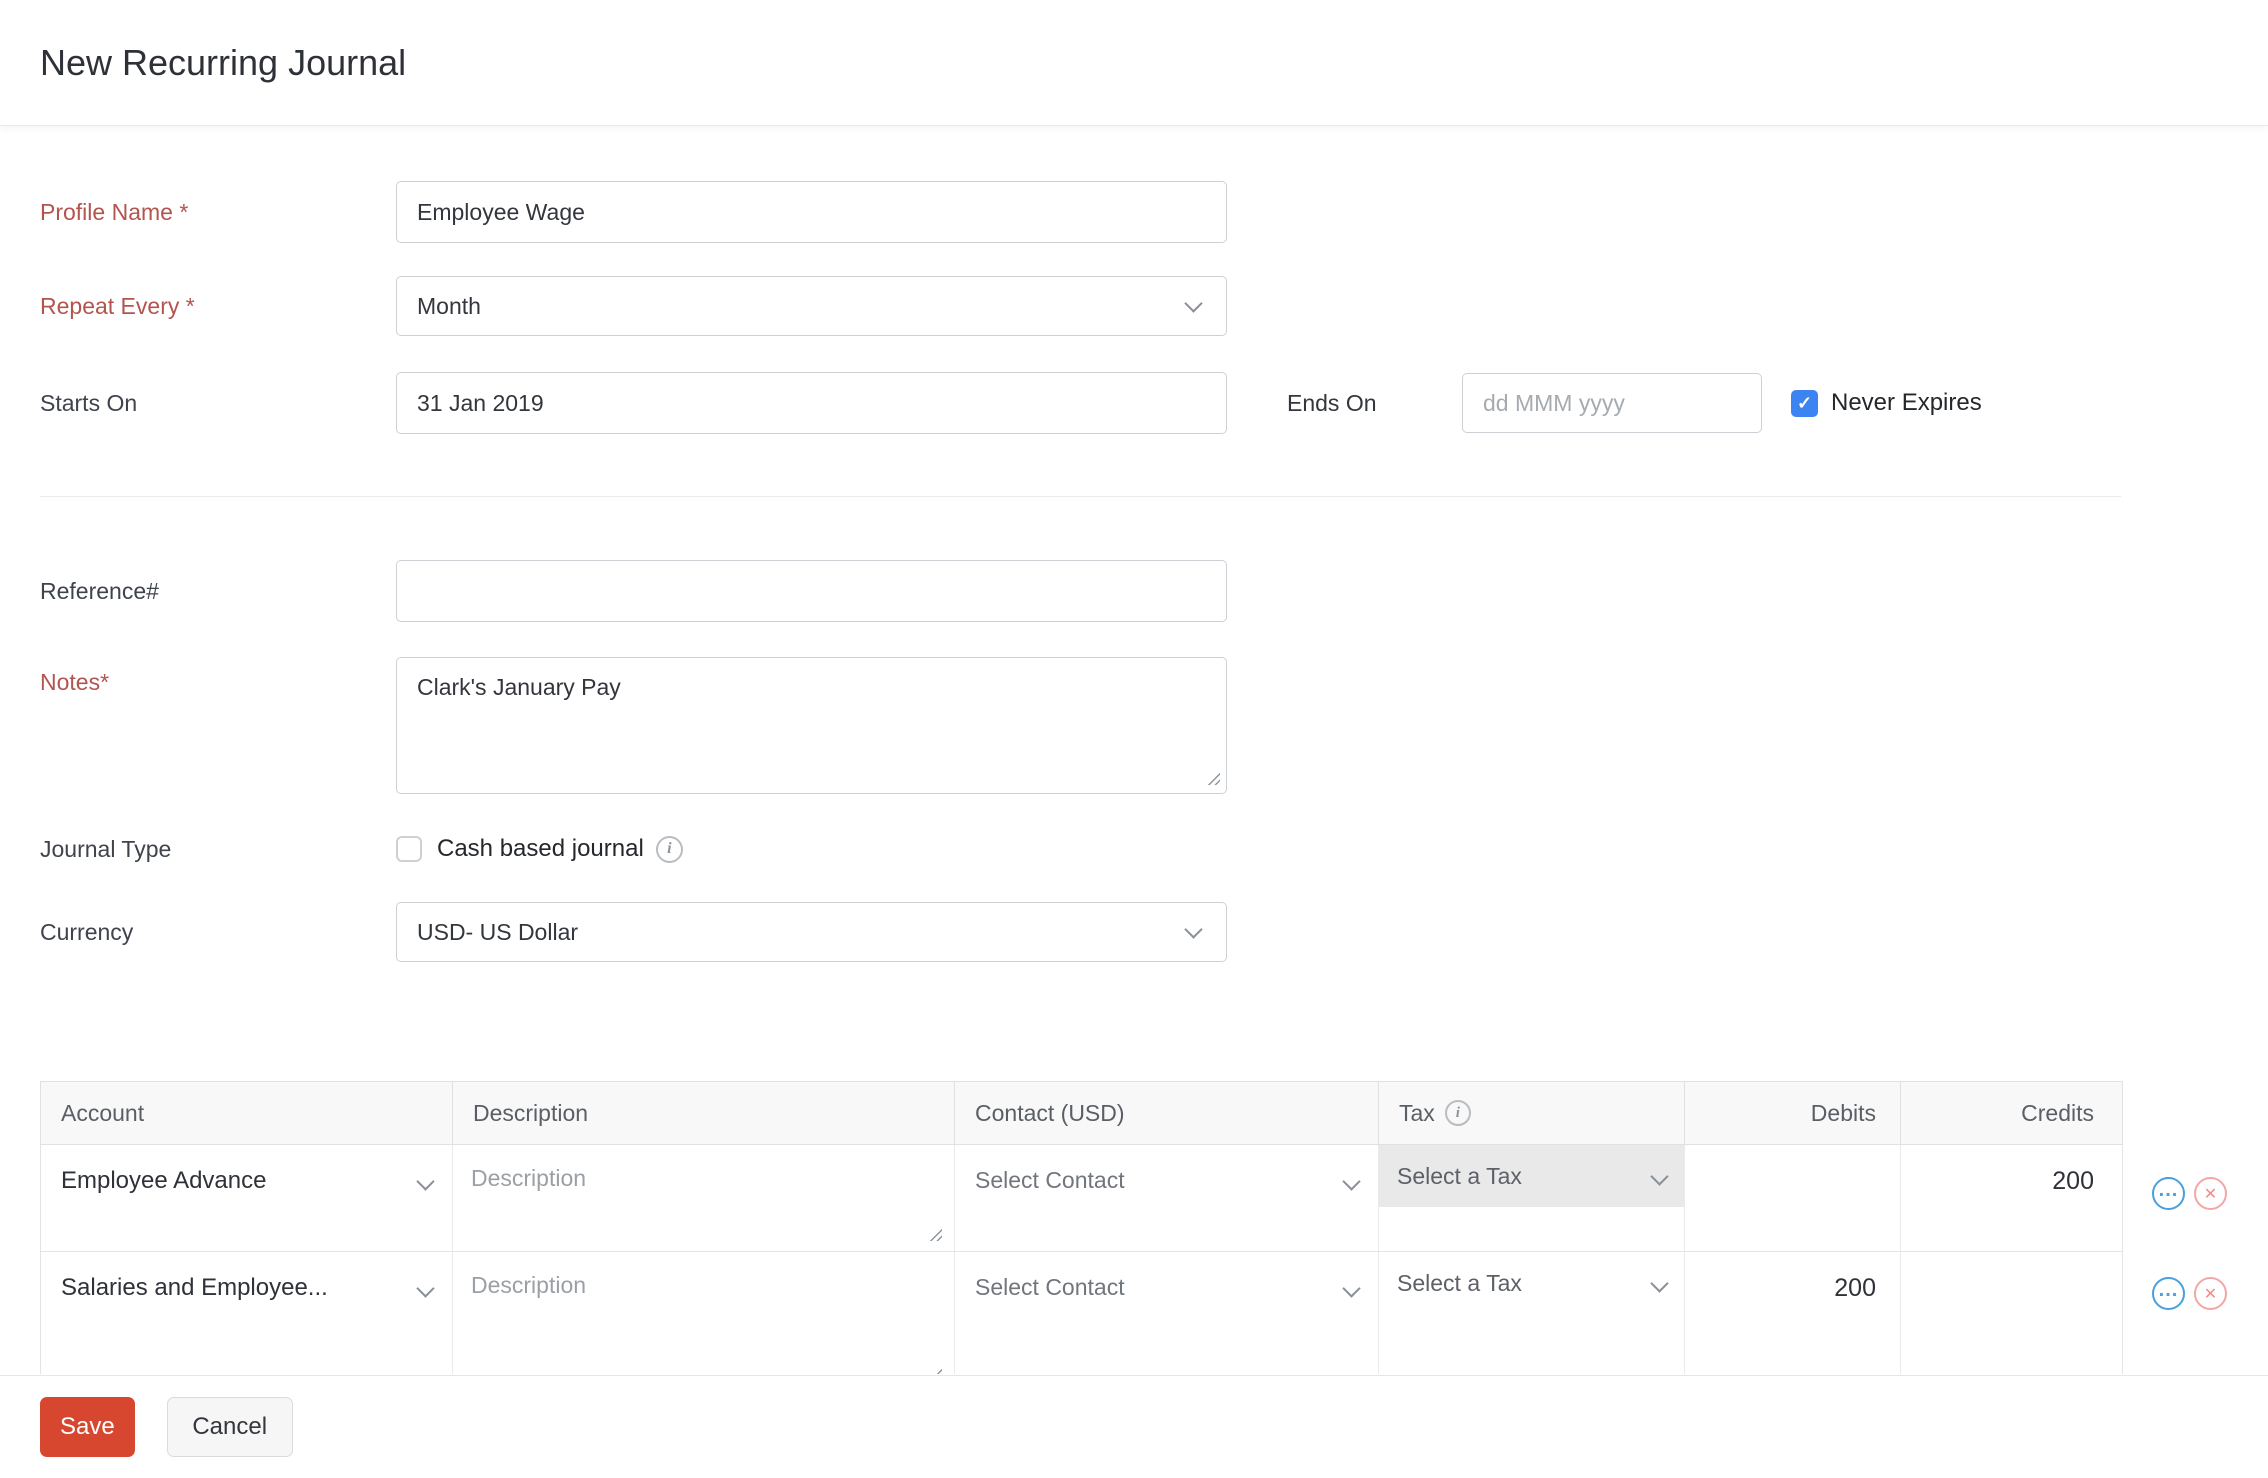 Image resolution: width=2268 pixels, height=1478 pixels. What do you see at coordinates (229, 1427) in the screenshot?
I see `cancel-button: Cancel` at bounding box center [229, 1427].